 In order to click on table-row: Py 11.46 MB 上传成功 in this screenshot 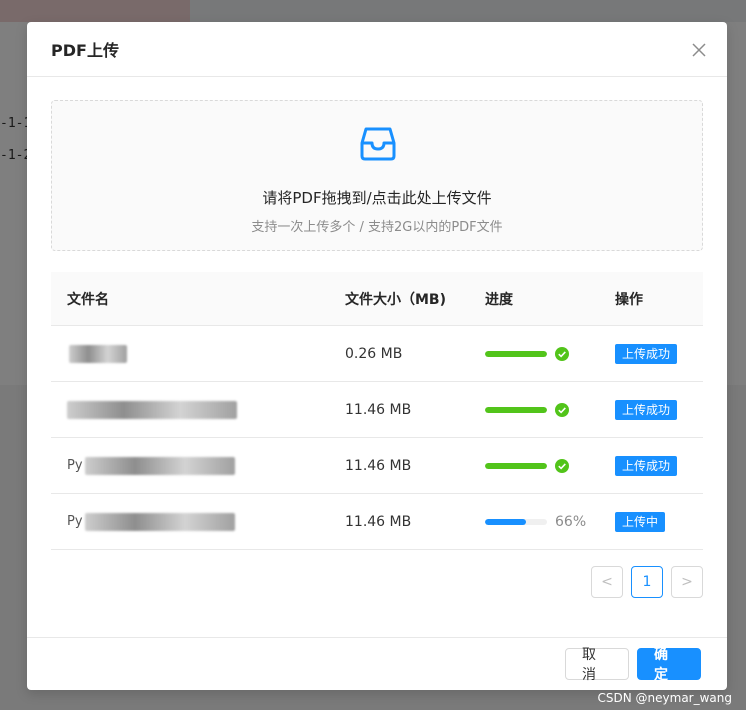, I will do `click(377, 466)`.